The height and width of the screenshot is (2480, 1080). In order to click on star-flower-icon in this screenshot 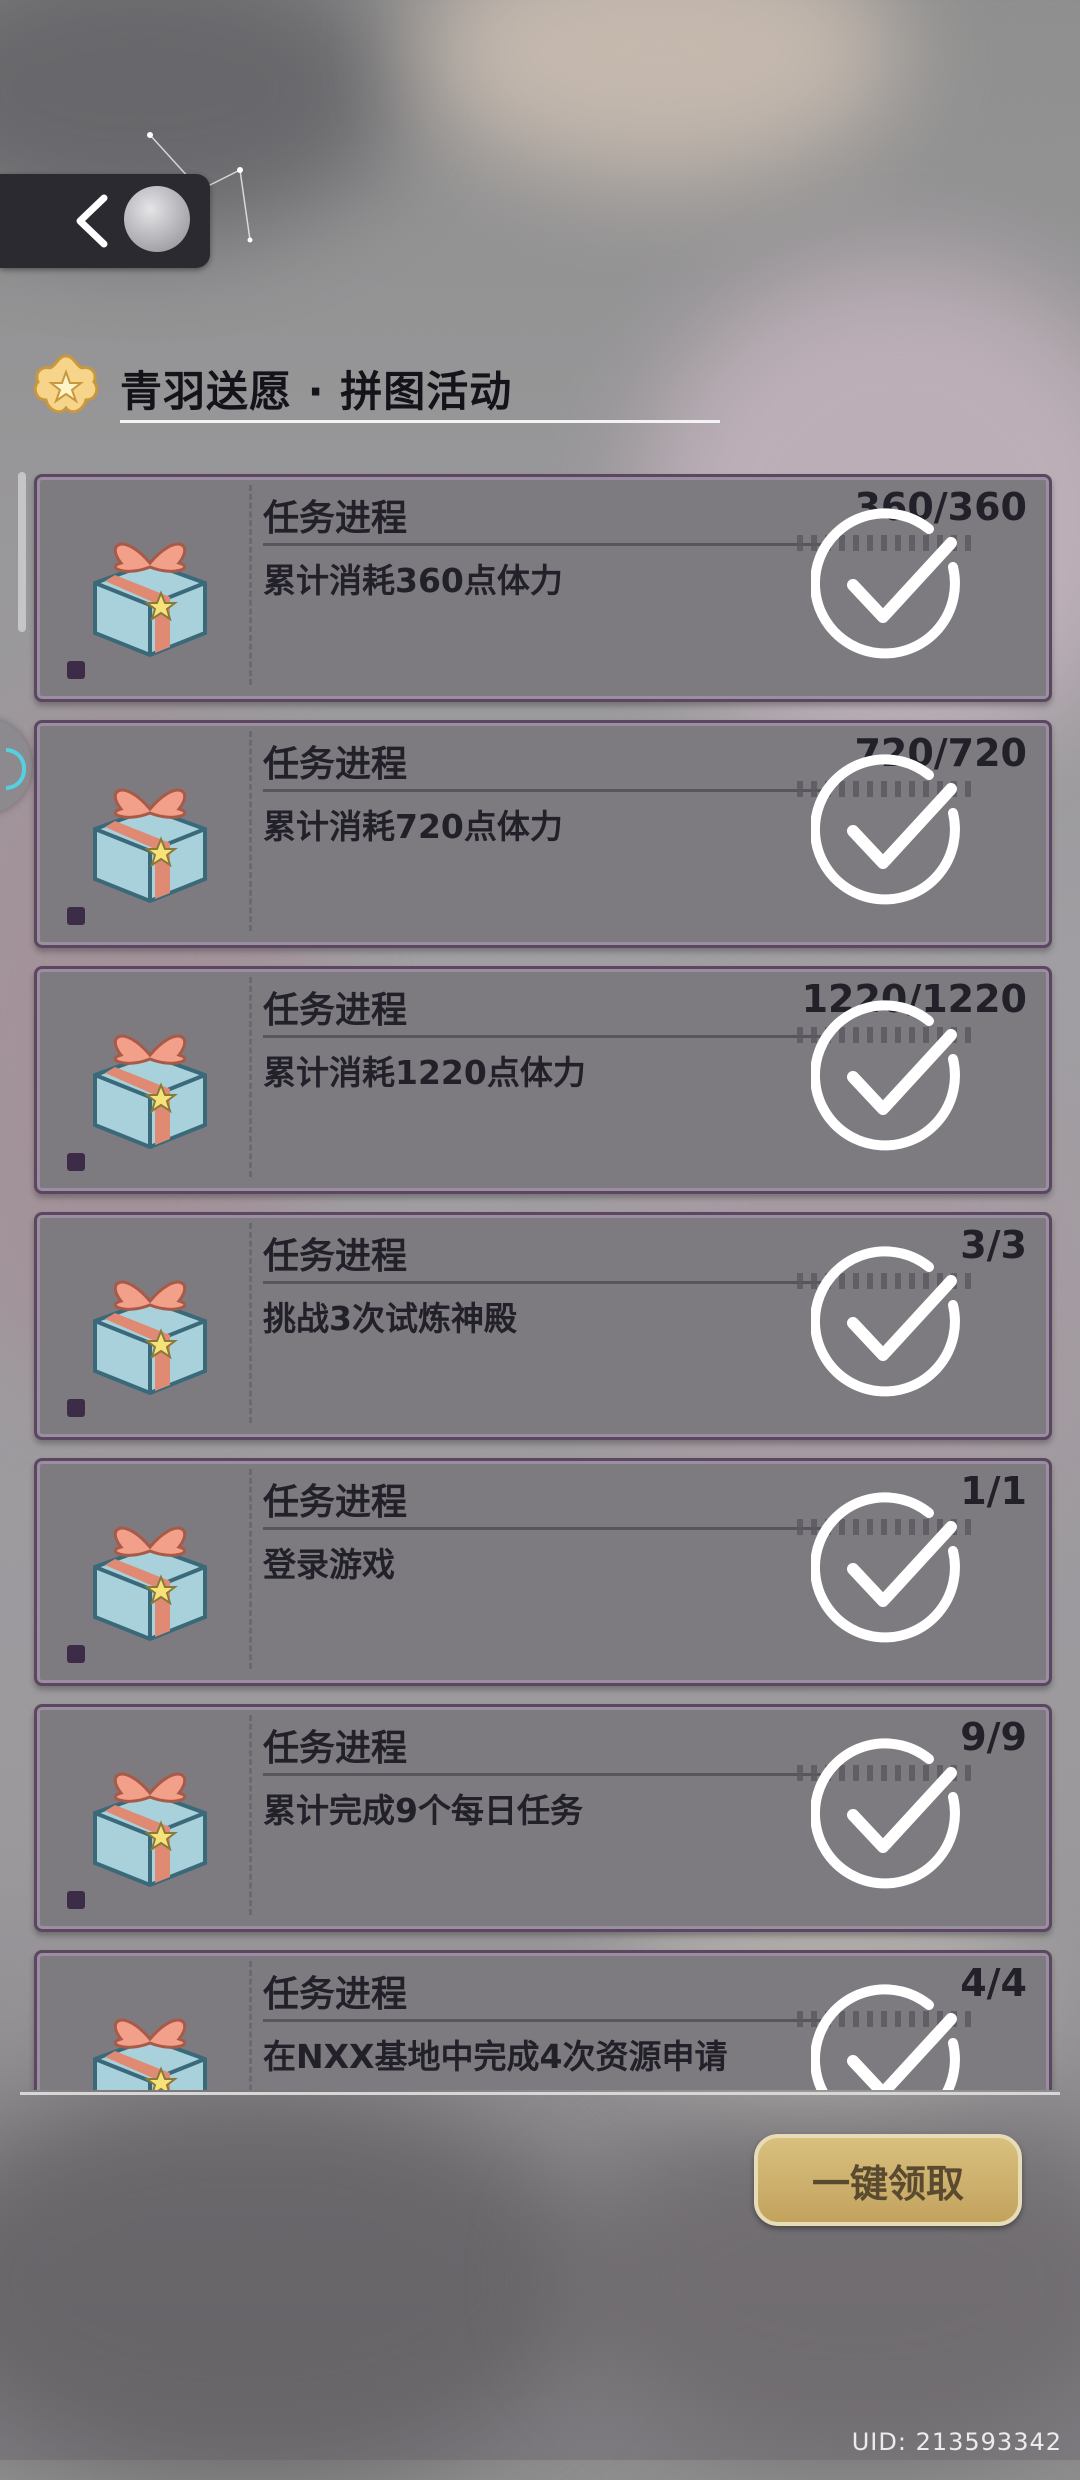, I will do `click(66, 384)`.